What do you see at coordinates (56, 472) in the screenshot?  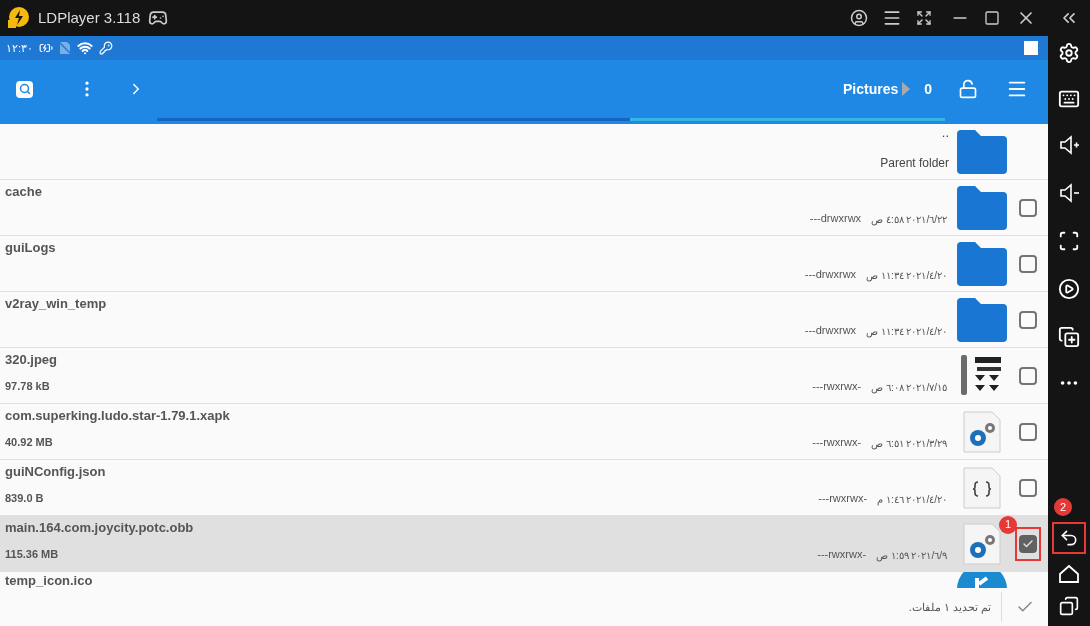 I see `file-name: guiNConfig.json` at bounding box center [56, 472].